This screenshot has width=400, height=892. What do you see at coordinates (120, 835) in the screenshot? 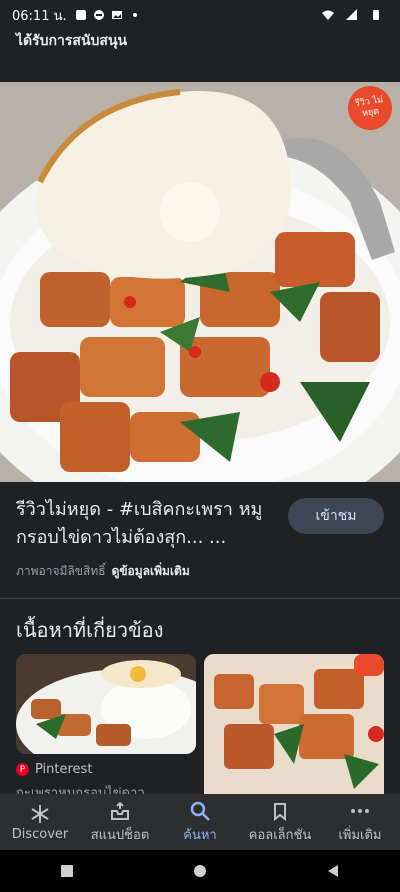
I see `nav-label: สแนปช็อต` at bounding box center [120, 835].